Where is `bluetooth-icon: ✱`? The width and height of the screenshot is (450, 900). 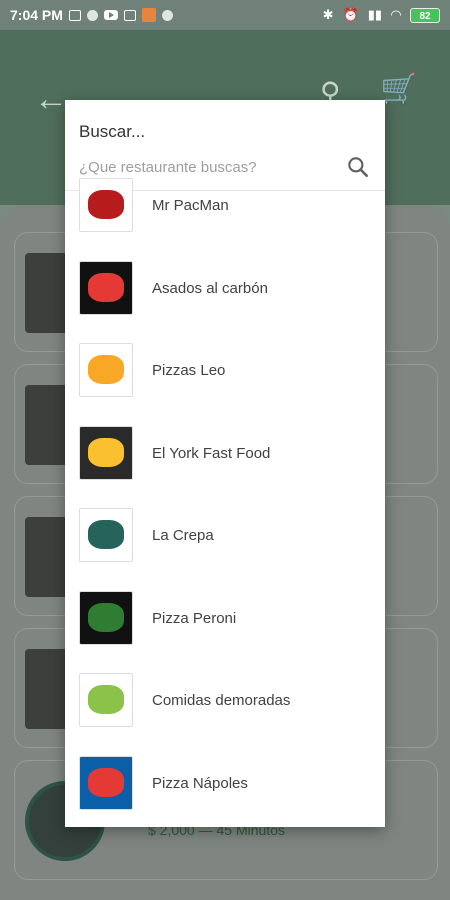
bluetooth-icon: ✱ is located at coordinates (328, 14).